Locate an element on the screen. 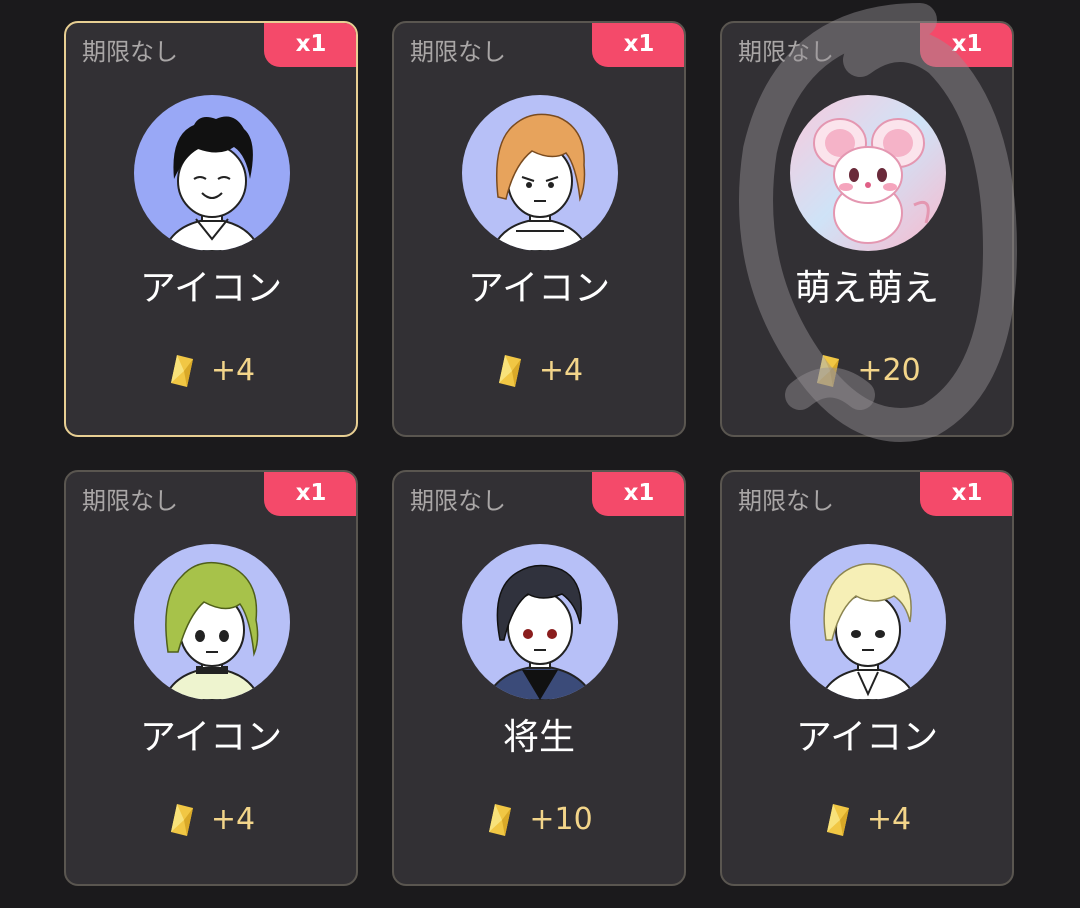 The height and width of the screenshot is (908, 1080). item-name: 萌え萌え is located at coordinates (866, 288).